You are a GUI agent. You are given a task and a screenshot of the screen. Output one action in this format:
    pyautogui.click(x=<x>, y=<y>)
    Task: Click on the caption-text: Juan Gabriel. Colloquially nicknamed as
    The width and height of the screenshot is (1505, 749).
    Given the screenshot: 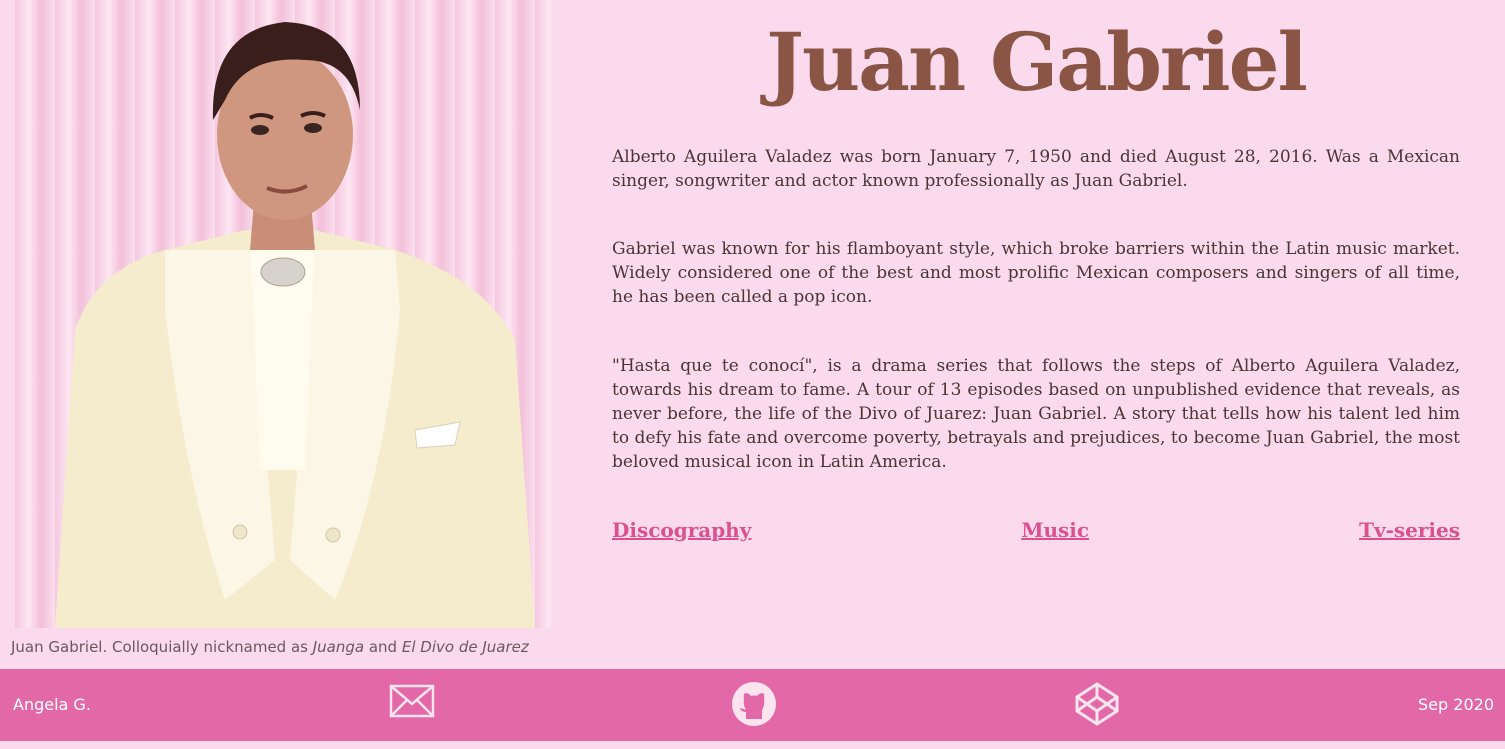 What is the action you would take?
    pyautogui.click(x=162, y=647)
    